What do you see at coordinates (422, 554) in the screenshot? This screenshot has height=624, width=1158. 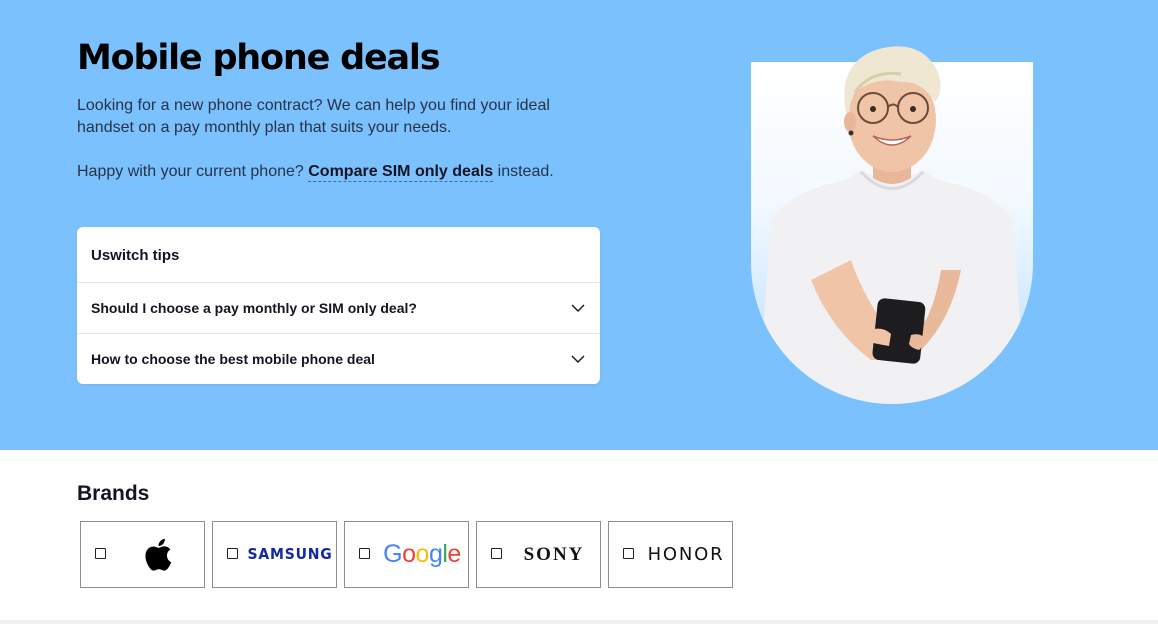 I see `google-logo-icon: Google` at bounding box center [422, 554].